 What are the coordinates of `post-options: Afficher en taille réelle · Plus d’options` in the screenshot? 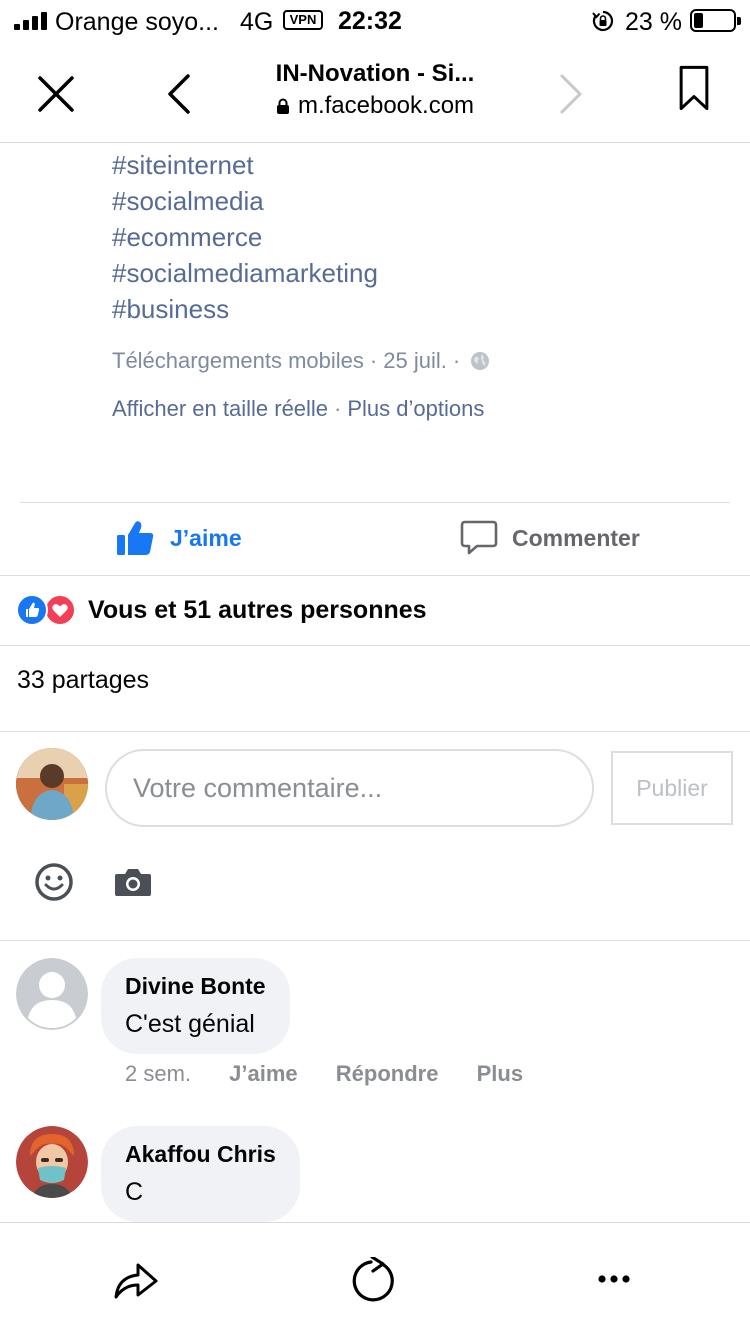 It's located at (298, 409).